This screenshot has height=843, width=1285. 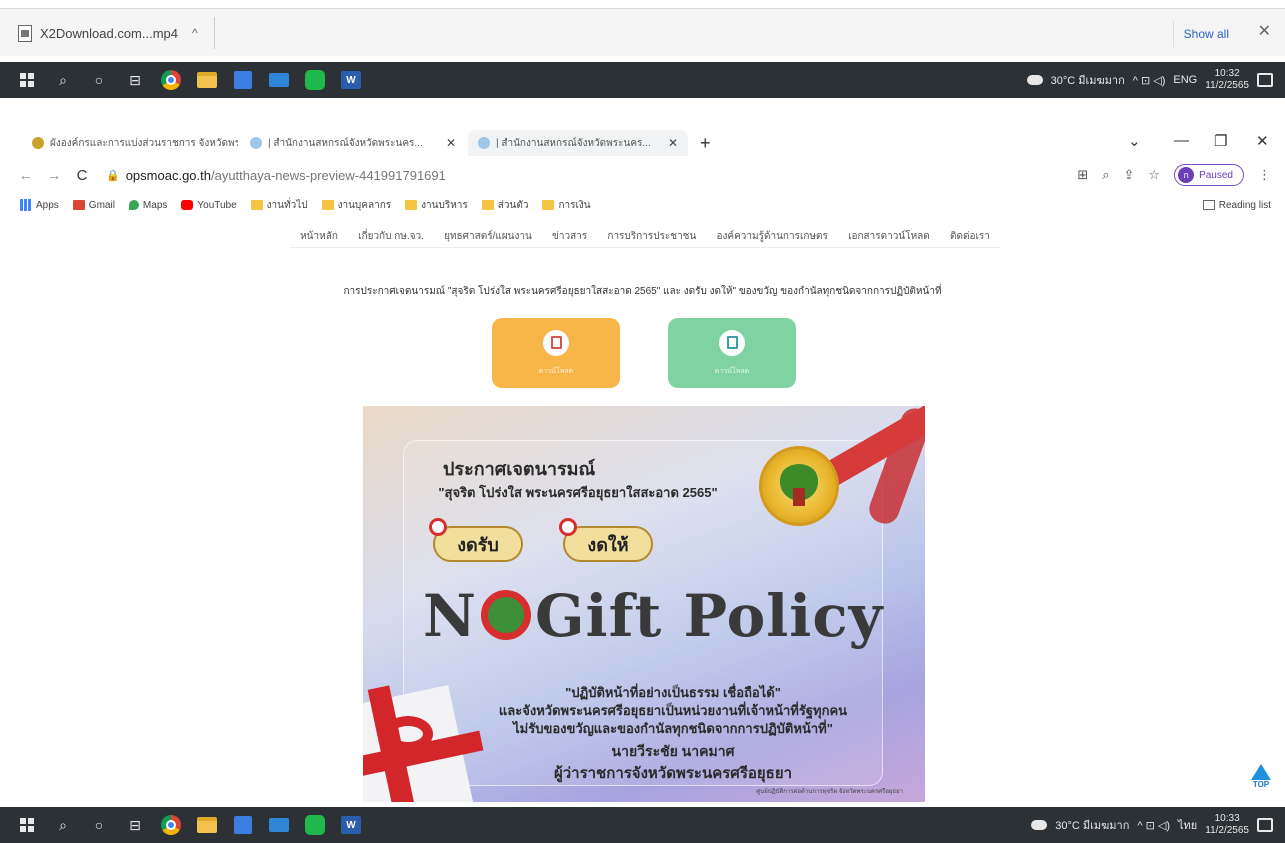 What do you see at coordinates (1129, 175) in the screenshot?
I see `share-icon: ⇪` at bounding box center [1129, 175].